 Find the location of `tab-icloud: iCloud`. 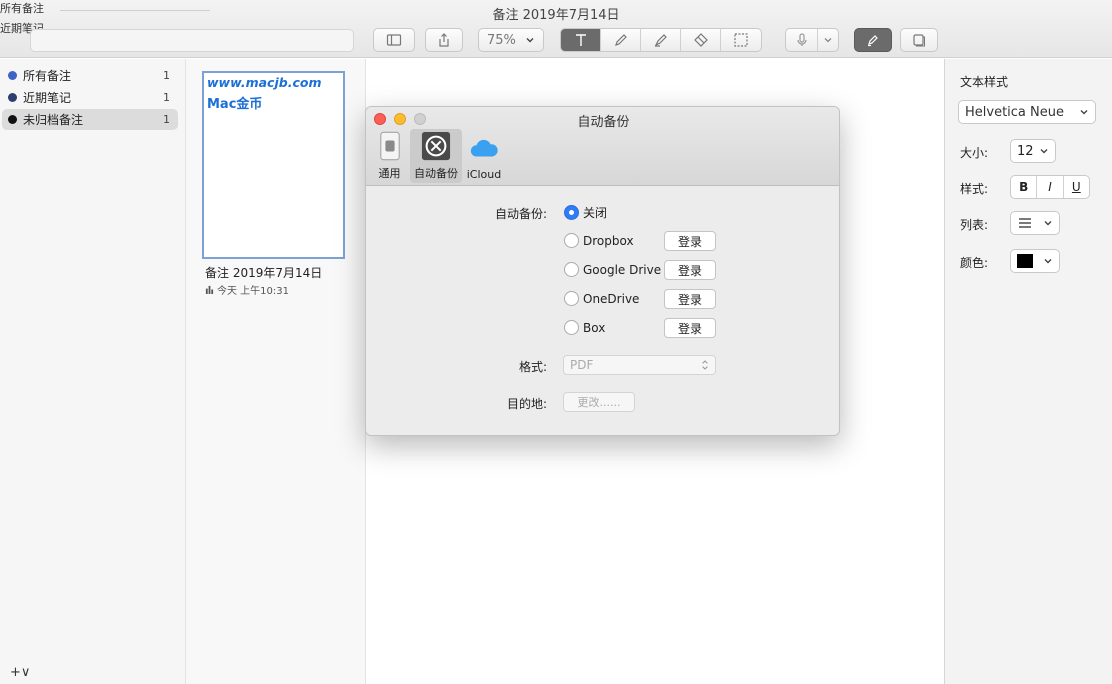

tab-icloud: iCloud is located at coordinates (484, 156).